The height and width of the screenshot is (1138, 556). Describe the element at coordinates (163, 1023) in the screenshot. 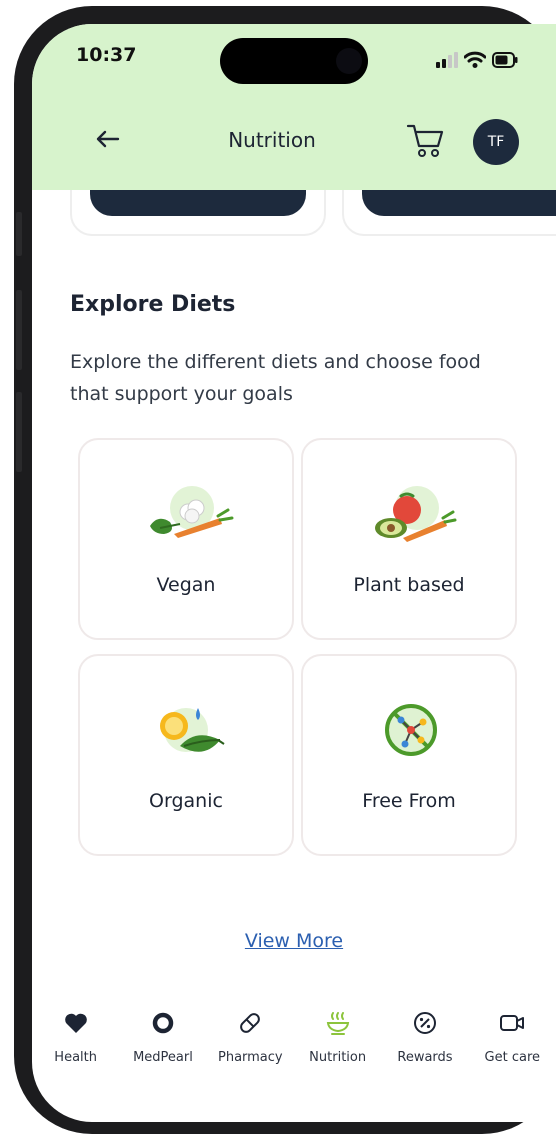

I see `ring-icon` at that location.